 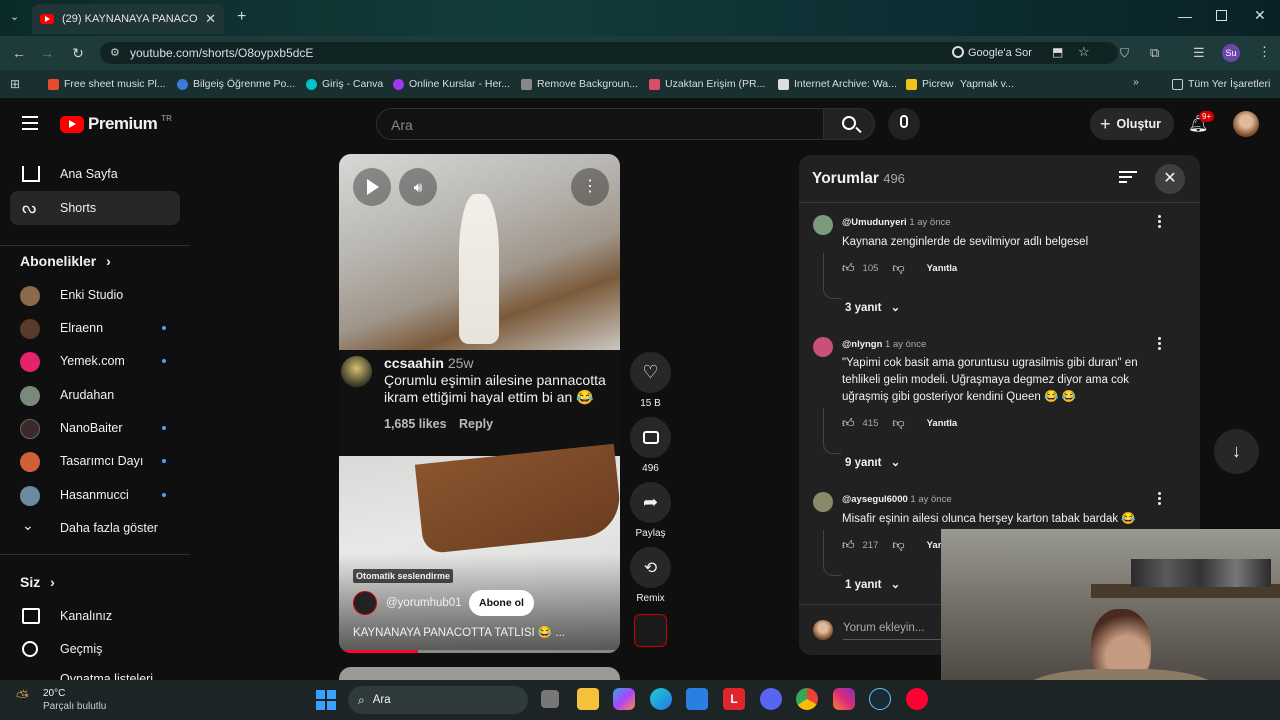 I want to click on tab-list-chevron-icon: ⌄, so click(x=14, y=16).